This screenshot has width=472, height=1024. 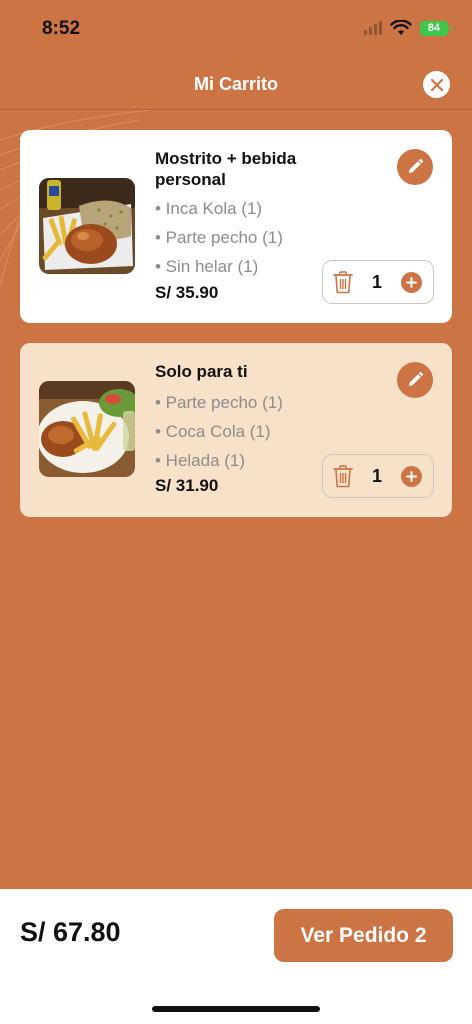 What do you see at coordinates (209, 208) in the screenshot?
I see `option-item: • Inca Kola (1)` at bounding box center [209, 208].